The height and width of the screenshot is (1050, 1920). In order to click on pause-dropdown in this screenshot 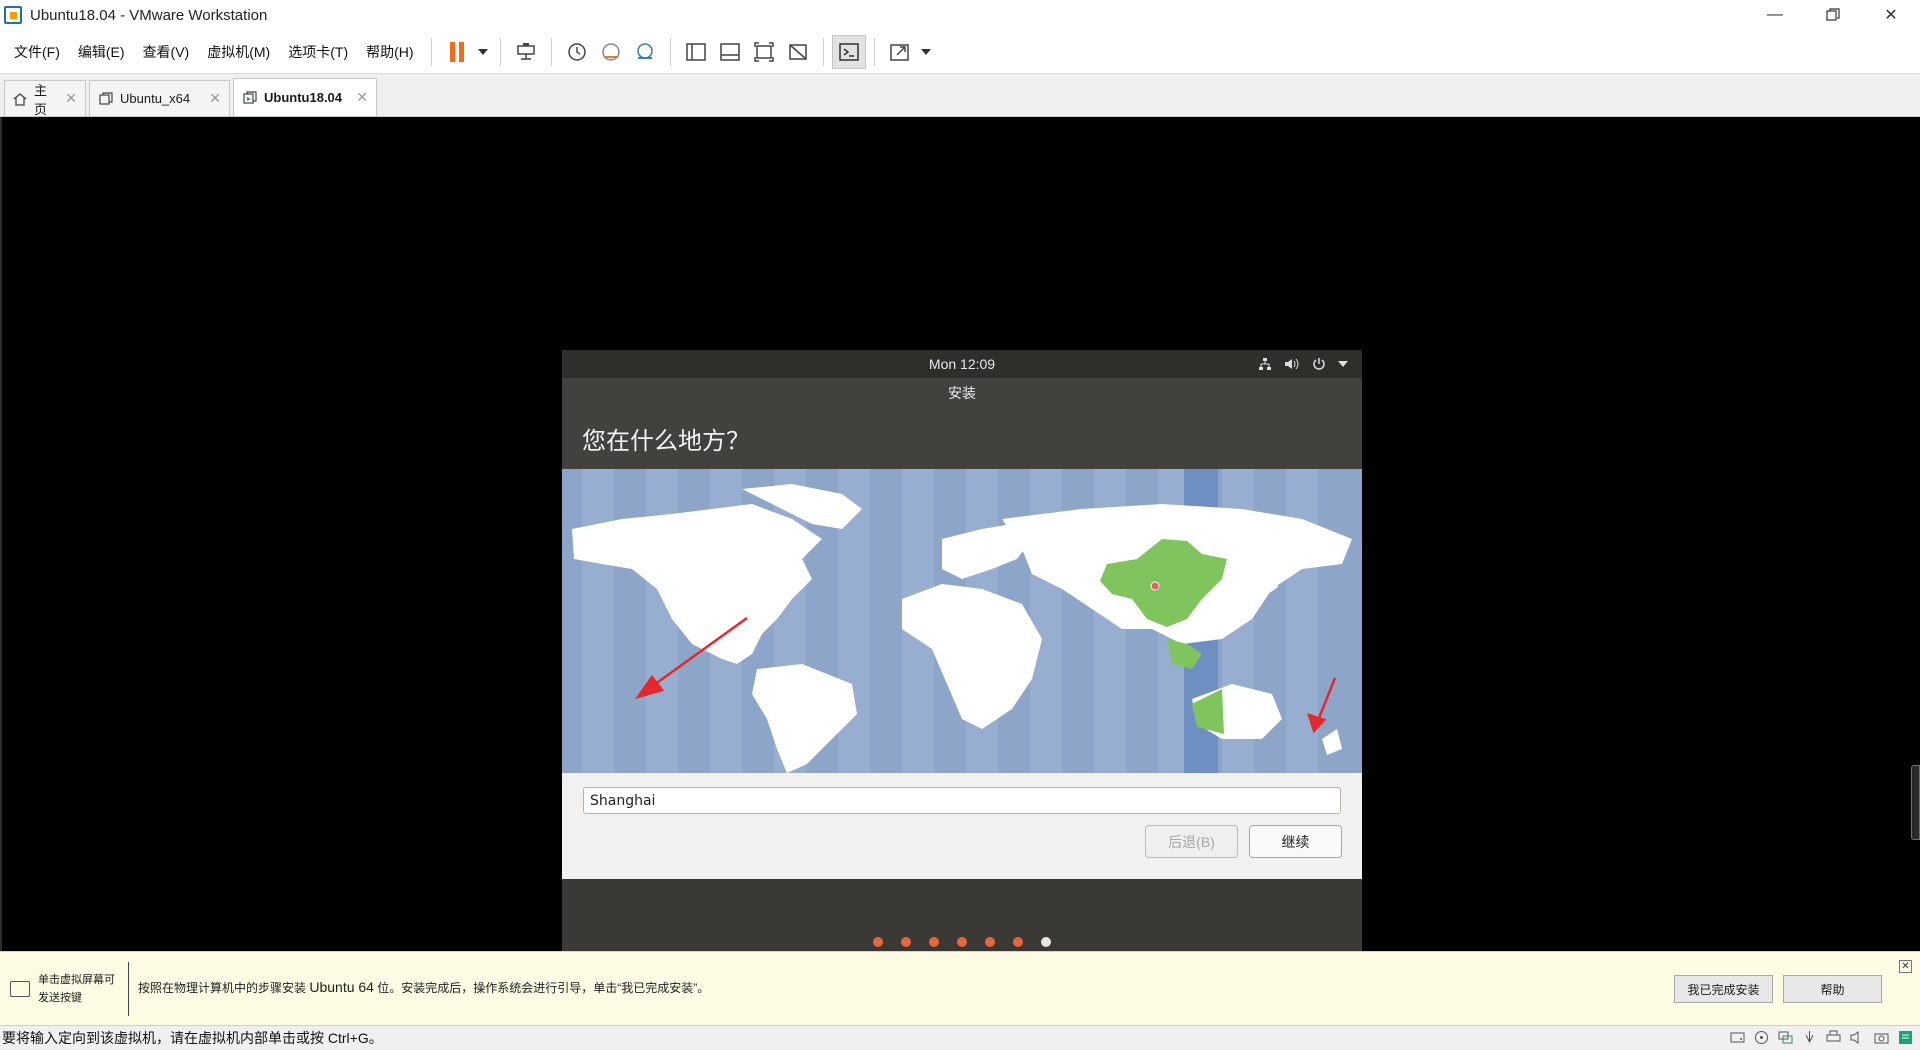, I will do `click(483, 52)`.